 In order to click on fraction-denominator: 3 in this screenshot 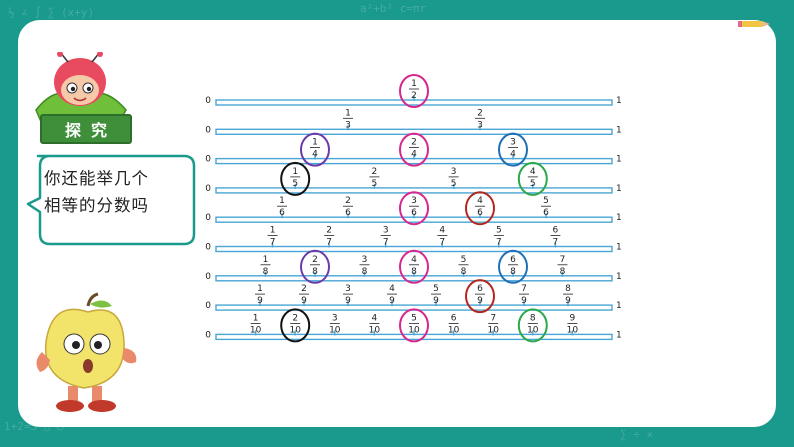, I will do `click(348, 125)`.